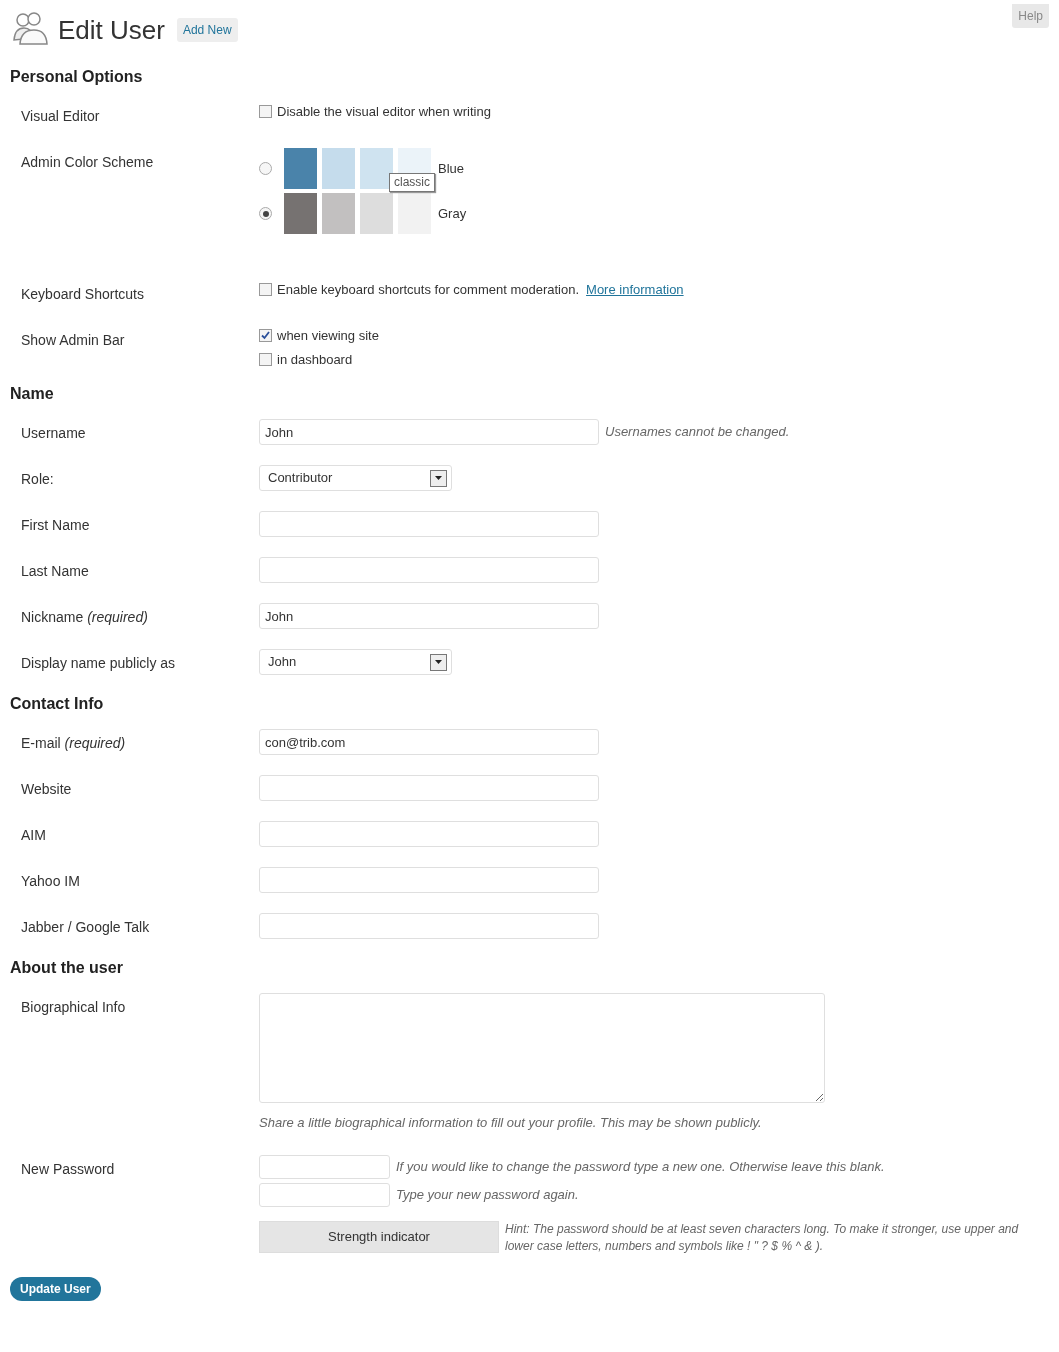 The image size is (1059, 1352). What do you see at coordinates (762, 1237) in the screenshot?
I see `password-hint: Hint: The password should be at least seven characters long. To make it stronger, use upper and lower case letters, numbers and symbols like ! " ? $ % ^ & ).` at bounding box center [762, 1237].